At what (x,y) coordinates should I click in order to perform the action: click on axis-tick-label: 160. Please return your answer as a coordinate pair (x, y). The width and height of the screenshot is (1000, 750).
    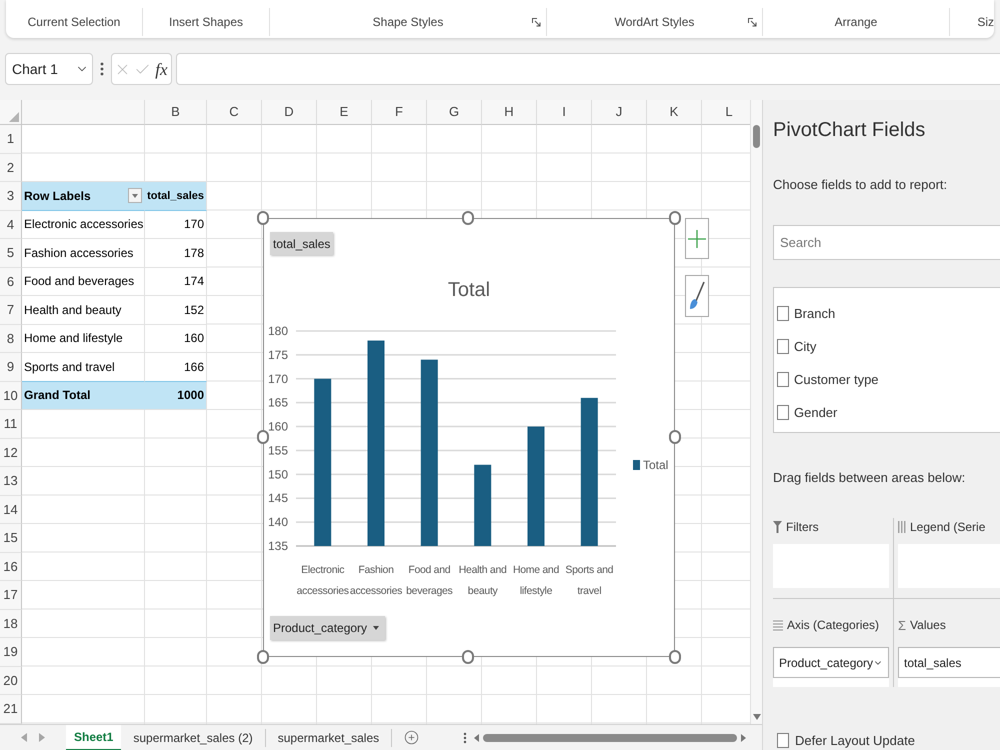
    Looking at the image, I should click on (278, 427).